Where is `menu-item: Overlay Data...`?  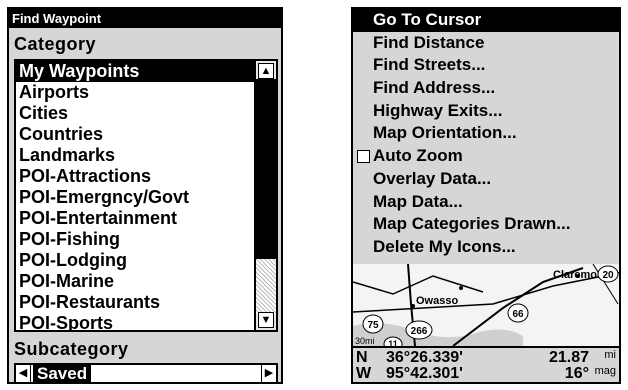 menu-item: Overlay Data... is located at coordinates (486, 179).